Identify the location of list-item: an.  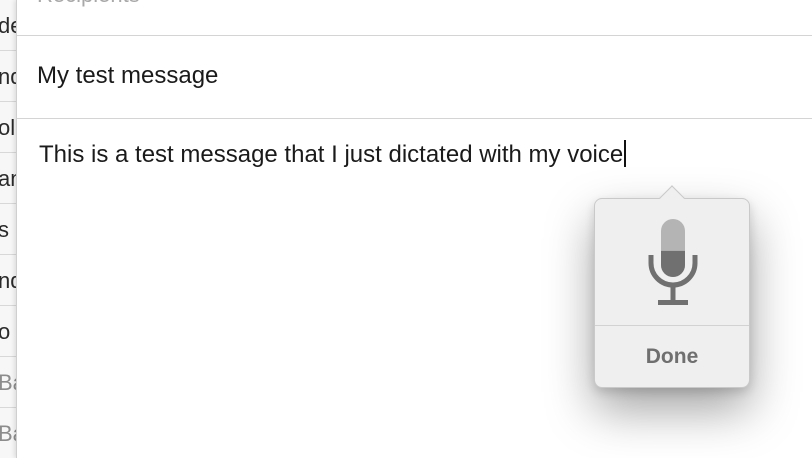
(8, 178).